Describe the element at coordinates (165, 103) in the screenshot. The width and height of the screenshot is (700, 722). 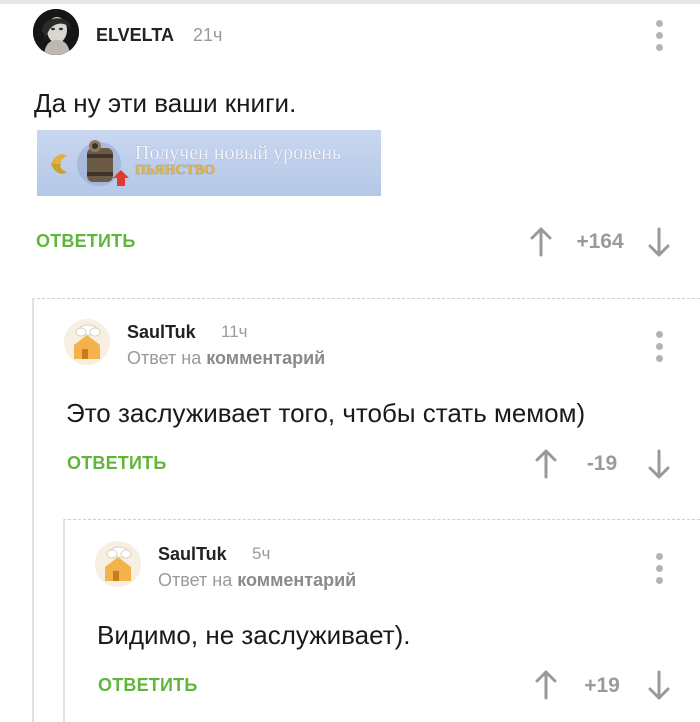
I see `comment-text: Да ну эти ваши книги.` at that location.